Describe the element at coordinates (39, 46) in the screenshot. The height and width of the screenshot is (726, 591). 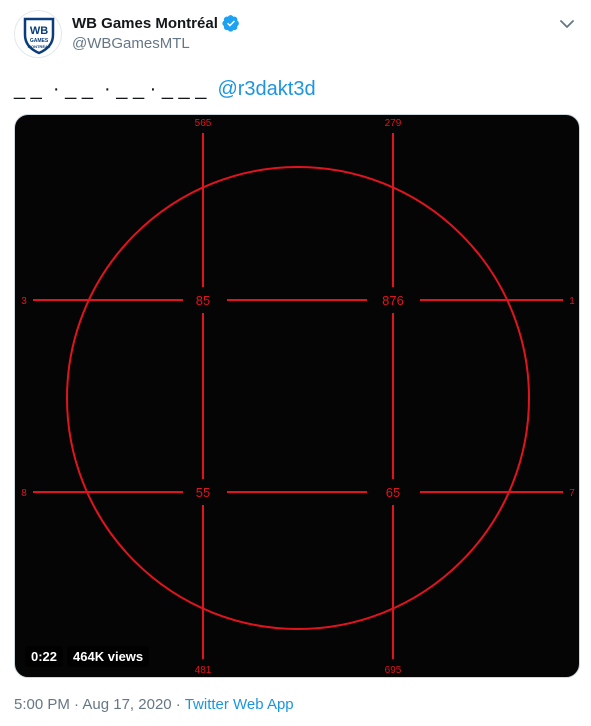
I see `logo-montreal-text: MONTRÉAL` at that location.